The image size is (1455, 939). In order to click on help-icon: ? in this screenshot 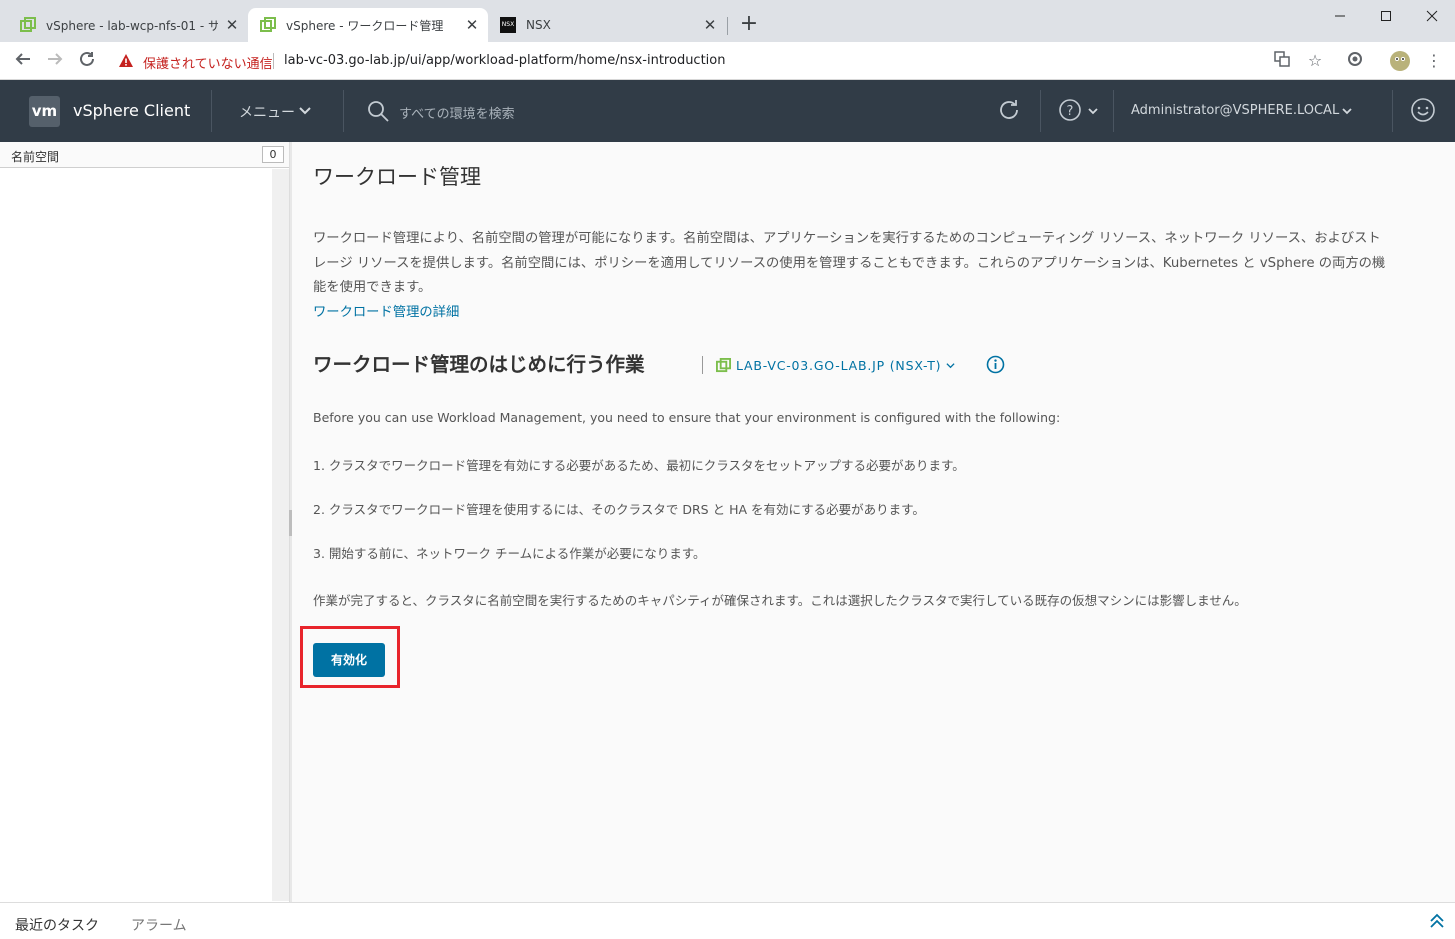, I will do `click(1070, 110)`.